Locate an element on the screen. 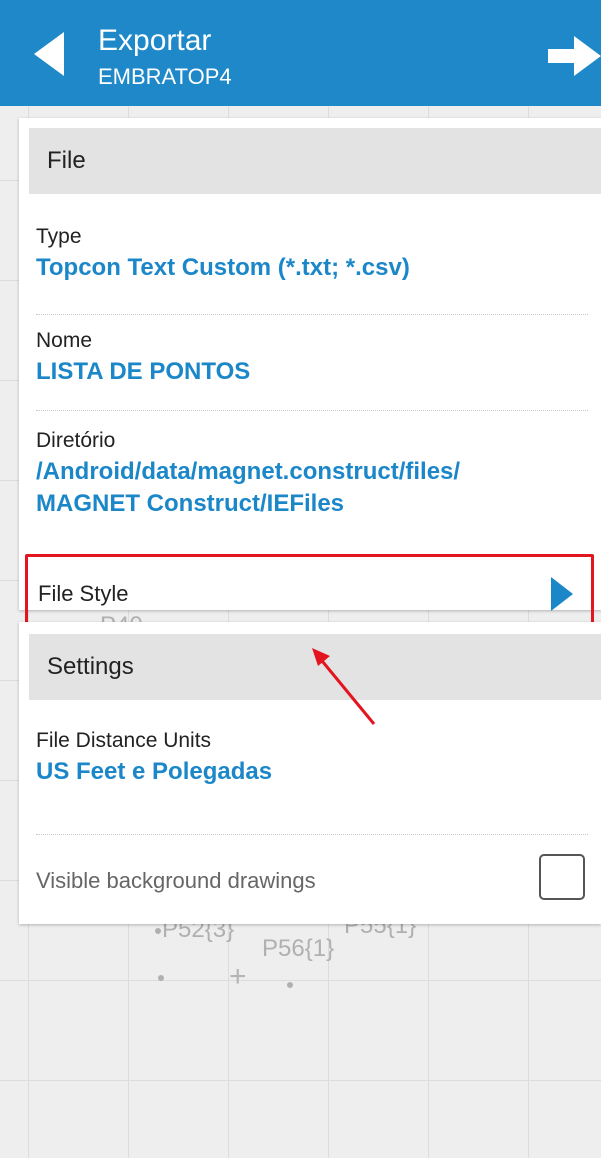  directory-value-line1: /Android/data/magnet.construct/files/ is located at coordinates (248, 471).